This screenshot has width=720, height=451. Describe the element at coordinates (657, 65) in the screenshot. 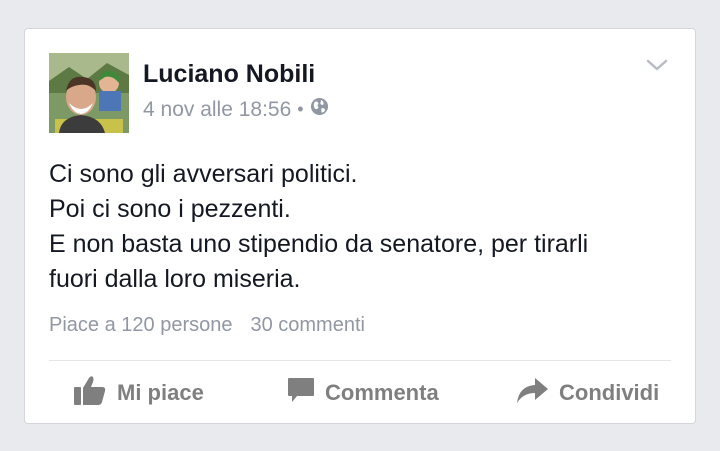

I see `chevron-down-icon` at that location.